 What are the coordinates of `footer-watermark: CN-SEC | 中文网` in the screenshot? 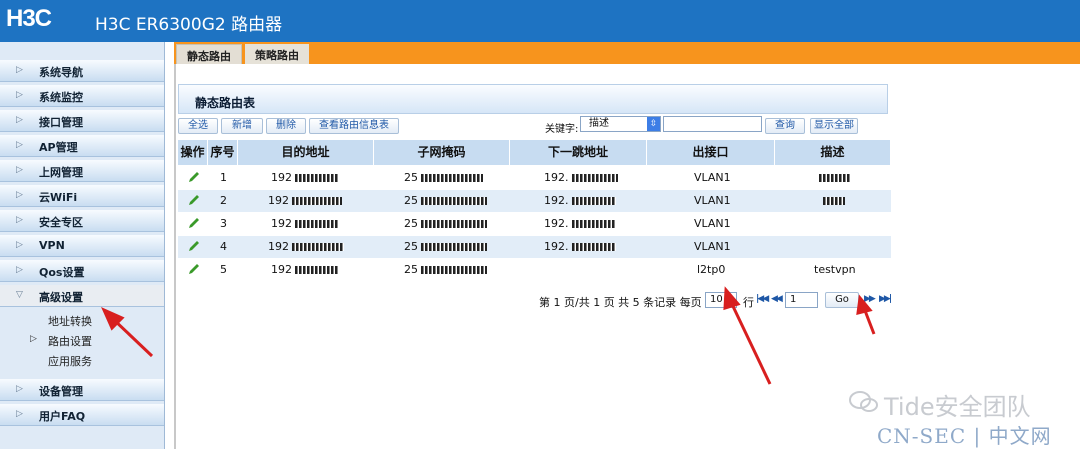 It's located at (964, 436).